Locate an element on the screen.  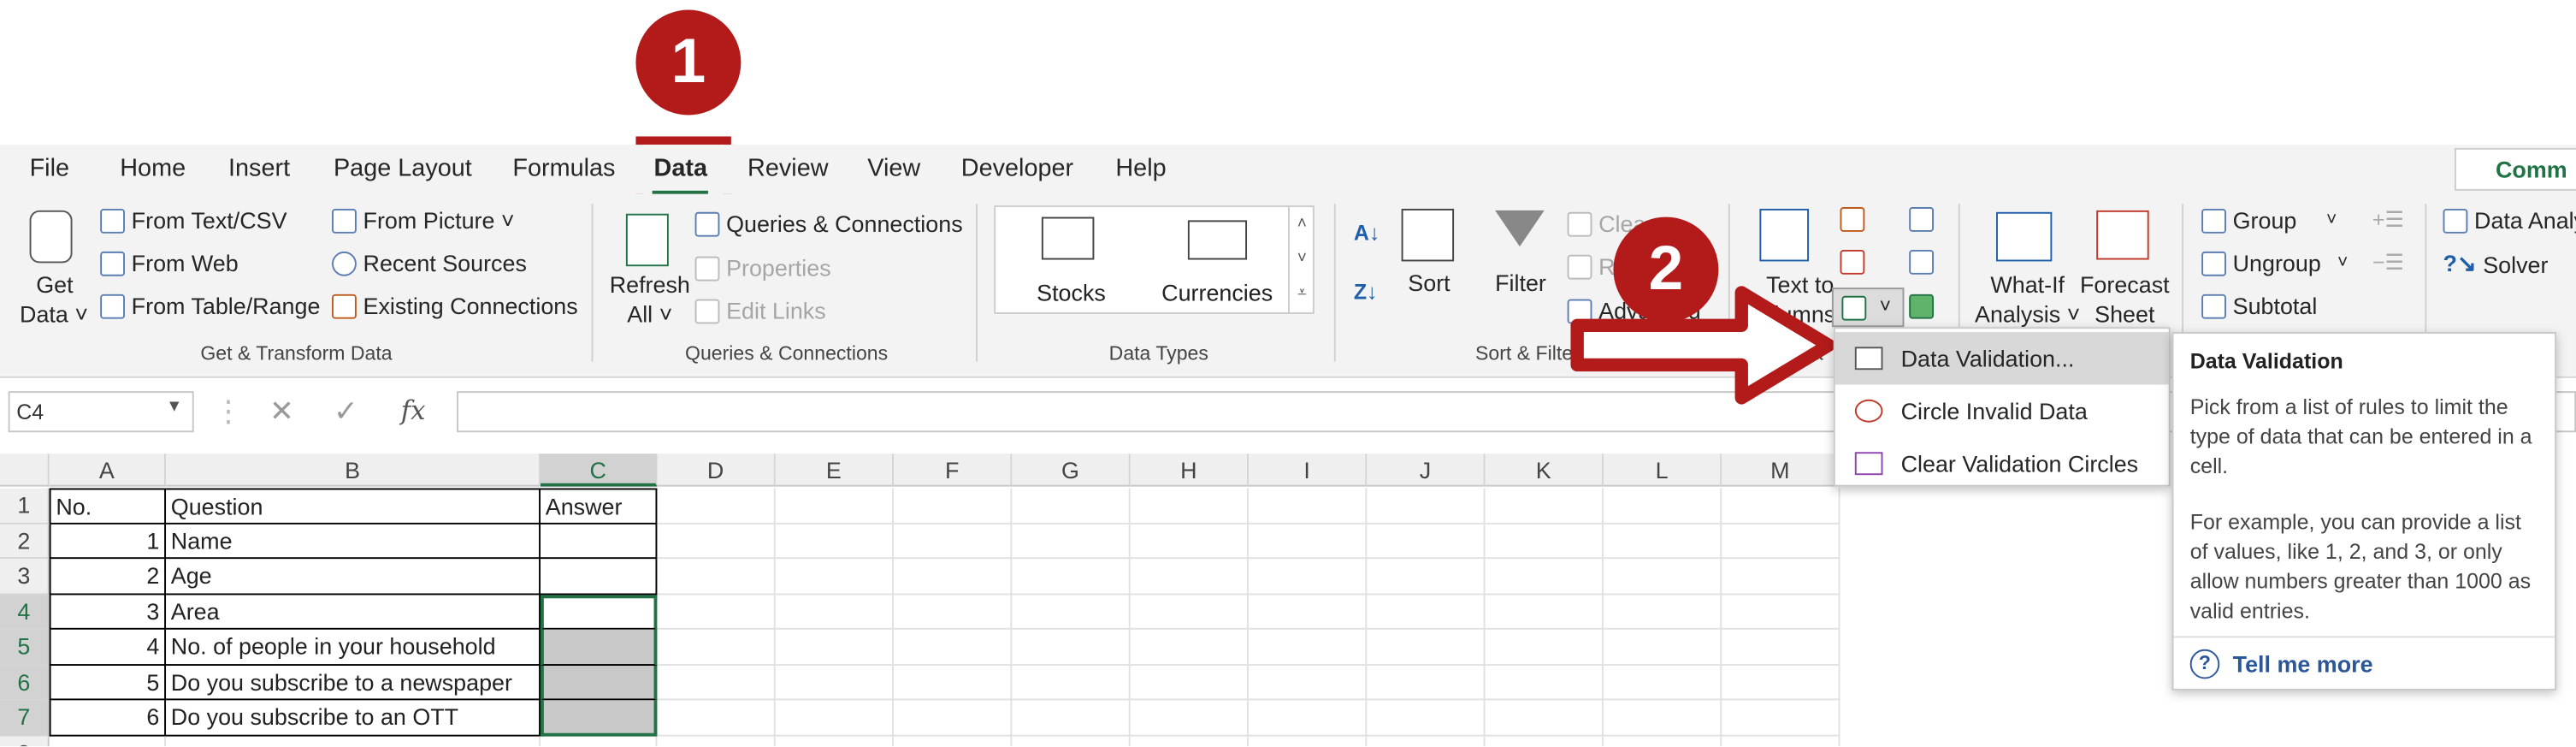
cell-b1: Question is located at coordinates (353, 506).